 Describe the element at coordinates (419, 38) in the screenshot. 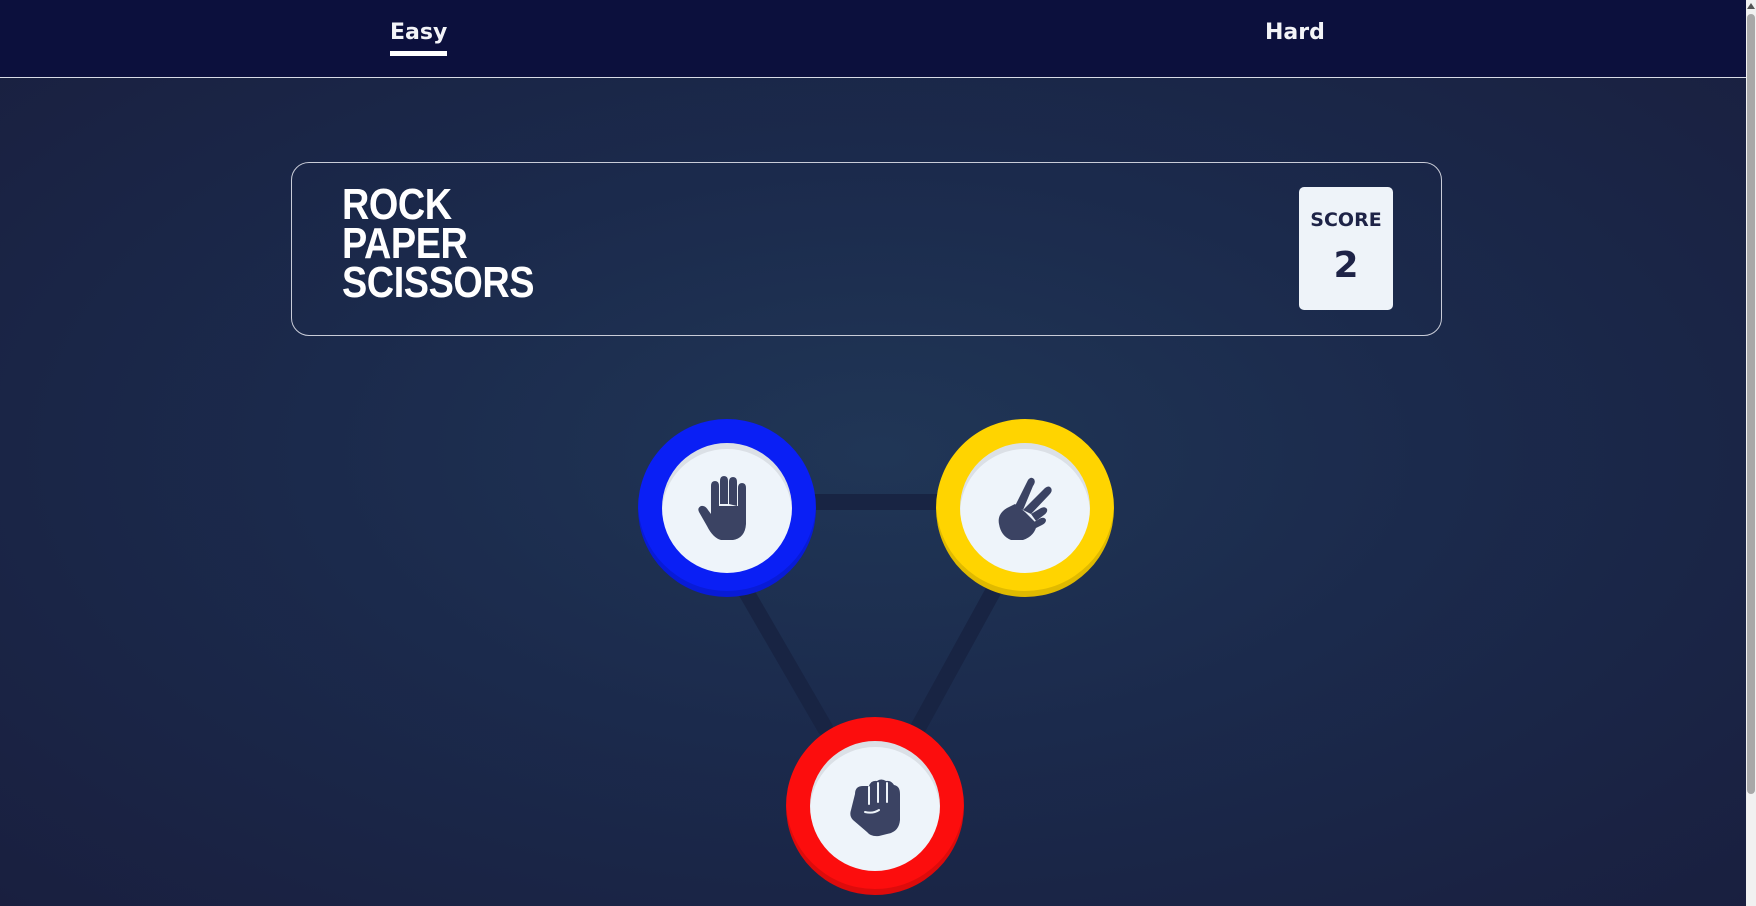

I see `tab-easy: Easy` at that location.